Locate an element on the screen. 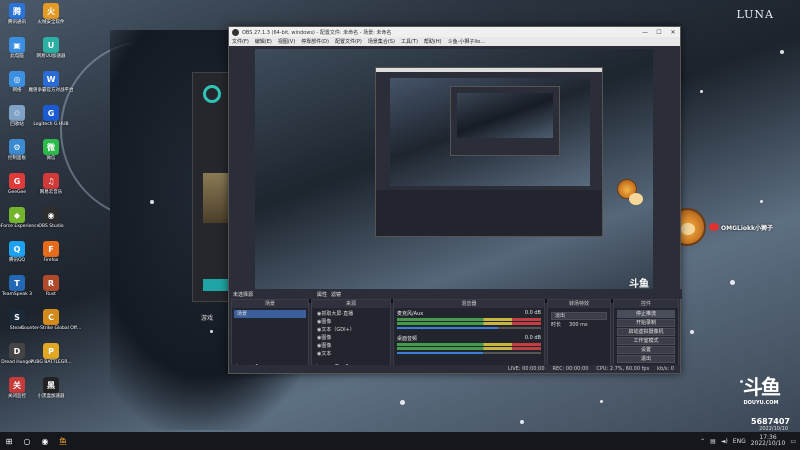  scenes-dock: 场景 场景 + − ⌃ ⌄ is located at coordinates (270, 336).